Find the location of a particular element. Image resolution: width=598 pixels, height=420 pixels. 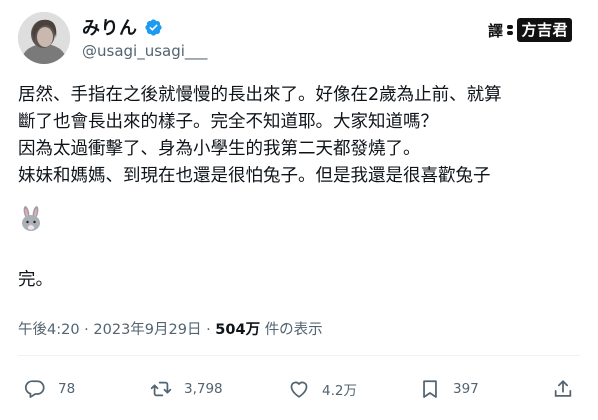

tweet-line: 斷了也會長出來的樣子。完全不知道耶。大家知道嗎？ is located at coordinates (228, 122).